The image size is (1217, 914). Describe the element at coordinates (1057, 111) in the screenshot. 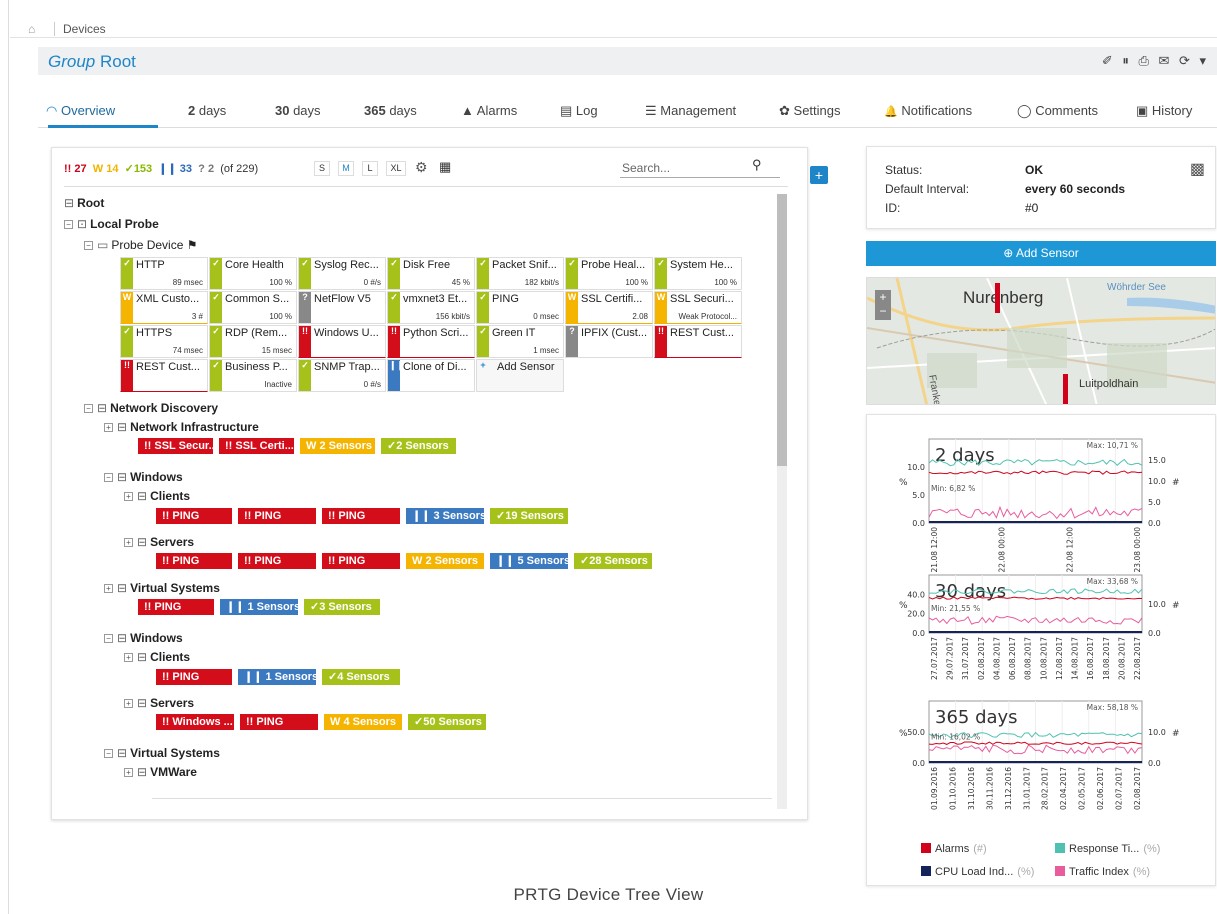

I see `tab-comments: ◯ Comments` at that location.